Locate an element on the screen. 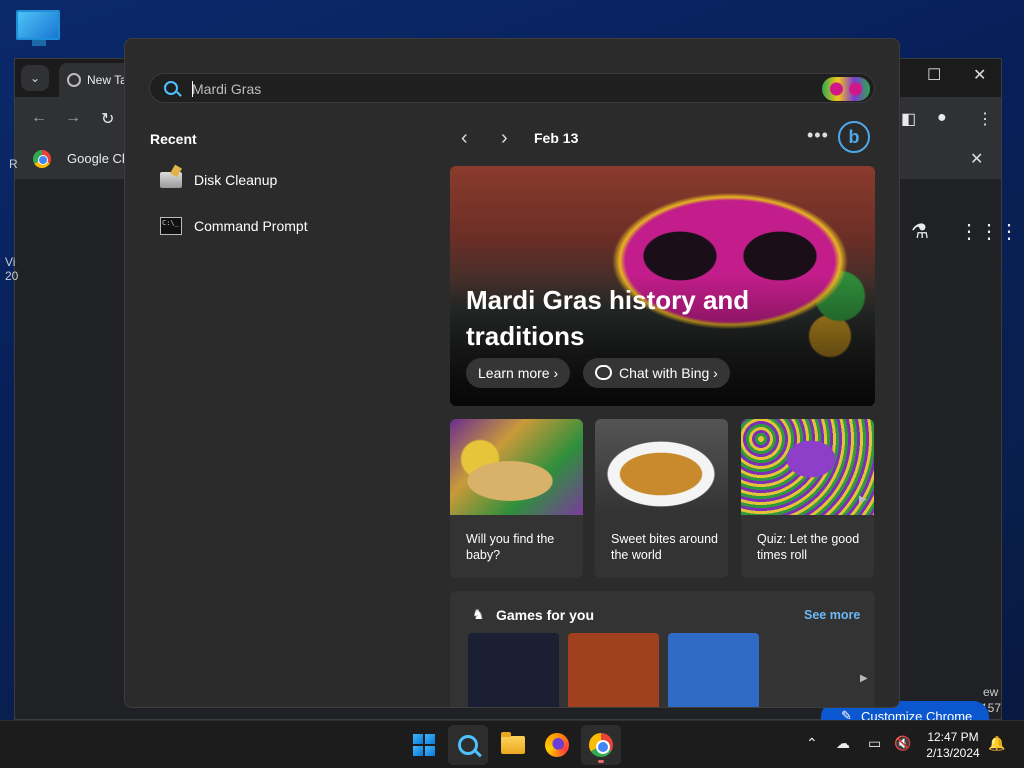 This screenshot has width=1024, height=768. recent-item-disk-cleanup: Disk Cleanup is located at coordinates (290, 180).